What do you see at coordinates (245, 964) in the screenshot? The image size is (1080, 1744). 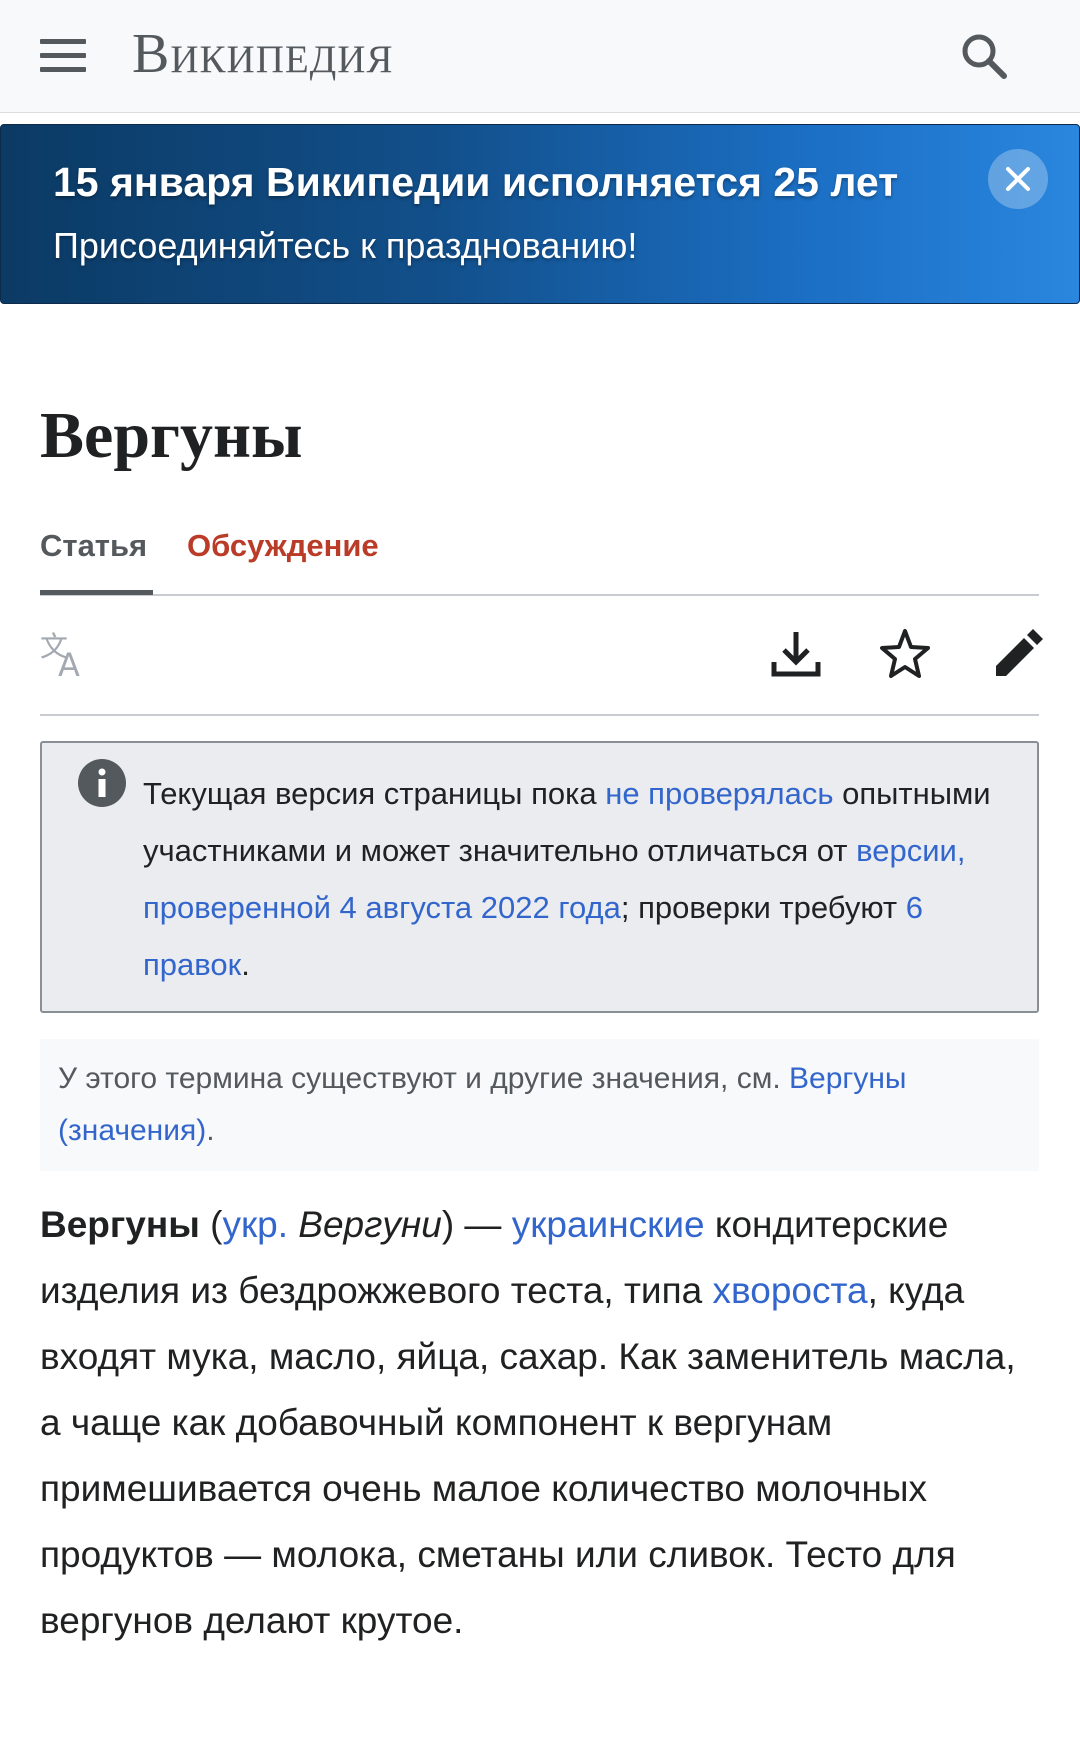 I see `notice-text-part: .` at bounding box center [245, 964].